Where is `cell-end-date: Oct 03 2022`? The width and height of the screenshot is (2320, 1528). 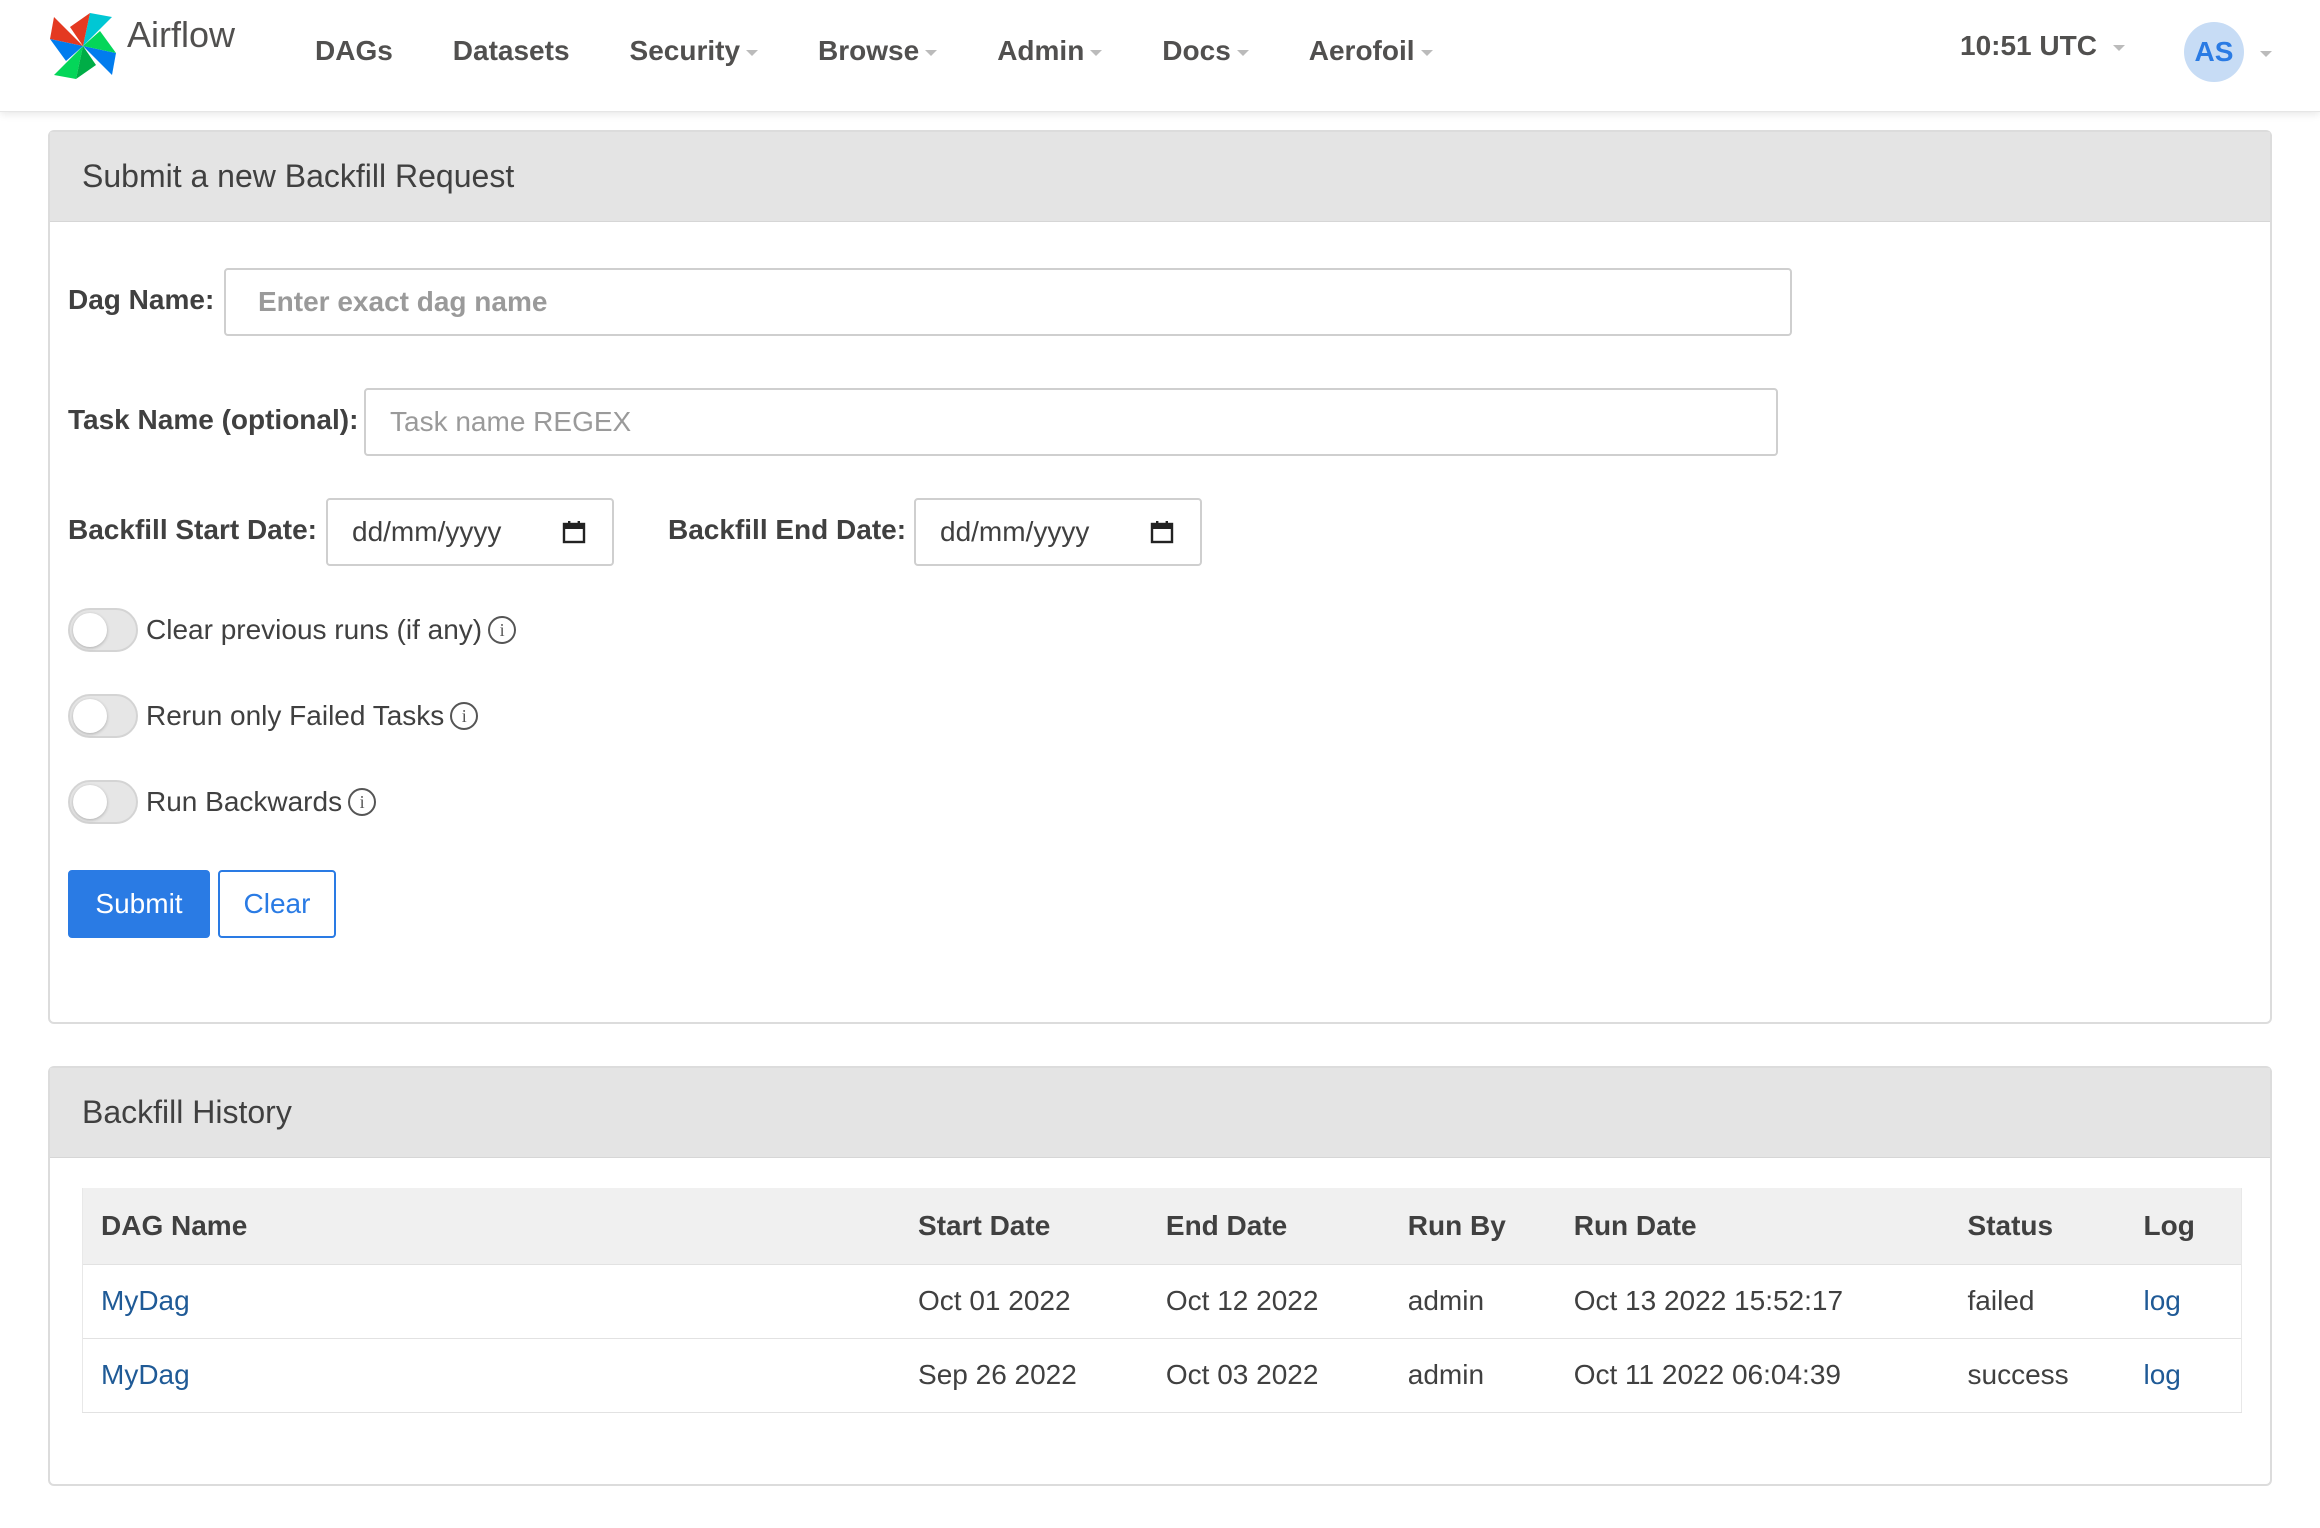
cell-end-date: Oct 03 2022 is located at coordinates (1268, 1375).